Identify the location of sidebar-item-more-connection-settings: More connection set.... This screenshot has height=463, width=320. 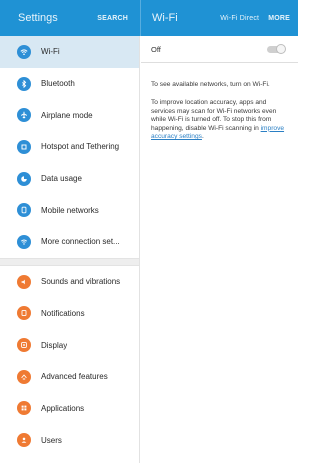
(69, 242).